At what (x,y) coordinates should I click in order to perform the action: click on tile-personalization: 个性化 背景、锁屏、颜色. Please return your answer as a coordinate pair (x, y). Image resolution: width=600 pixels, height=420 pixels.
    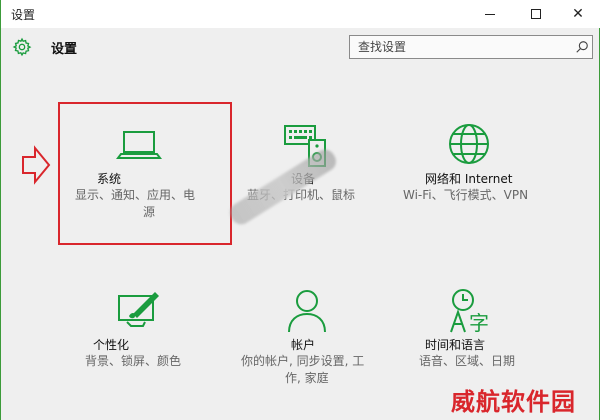
    Looking at the image, I should click on (156, 331).